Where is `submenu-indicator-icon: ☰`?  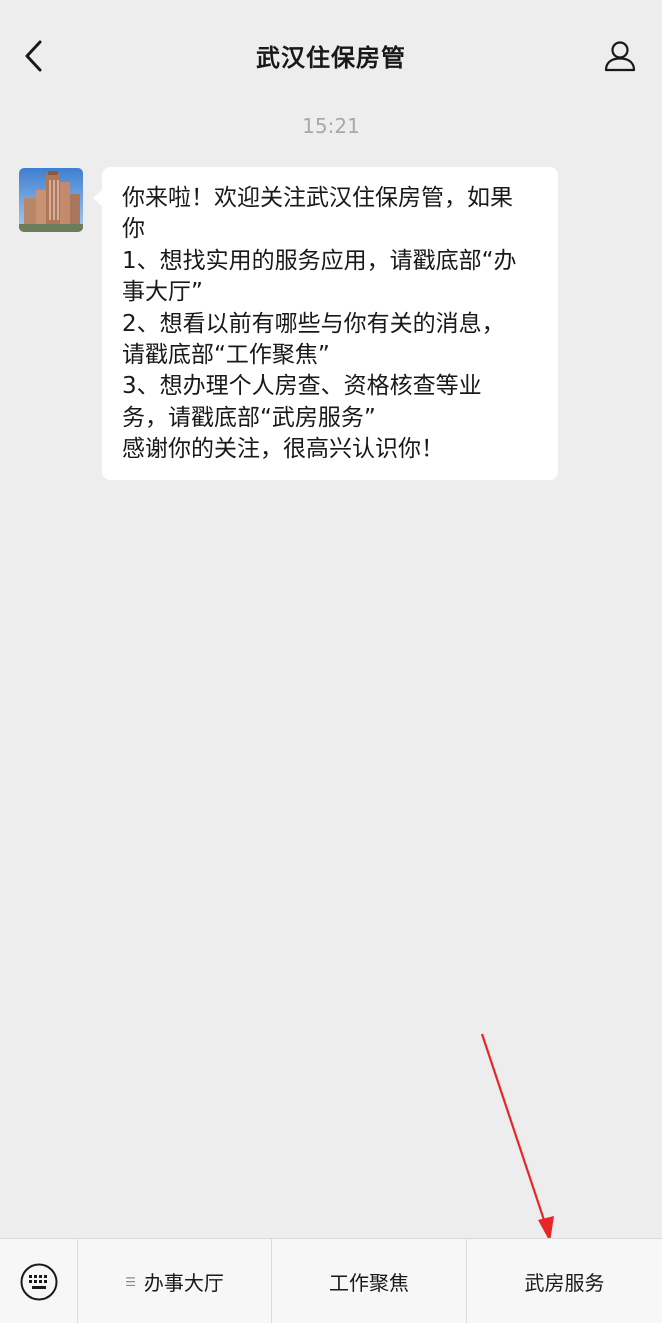 submenu-indicator-icon: ☰ is located at coordinates (130, 1281).